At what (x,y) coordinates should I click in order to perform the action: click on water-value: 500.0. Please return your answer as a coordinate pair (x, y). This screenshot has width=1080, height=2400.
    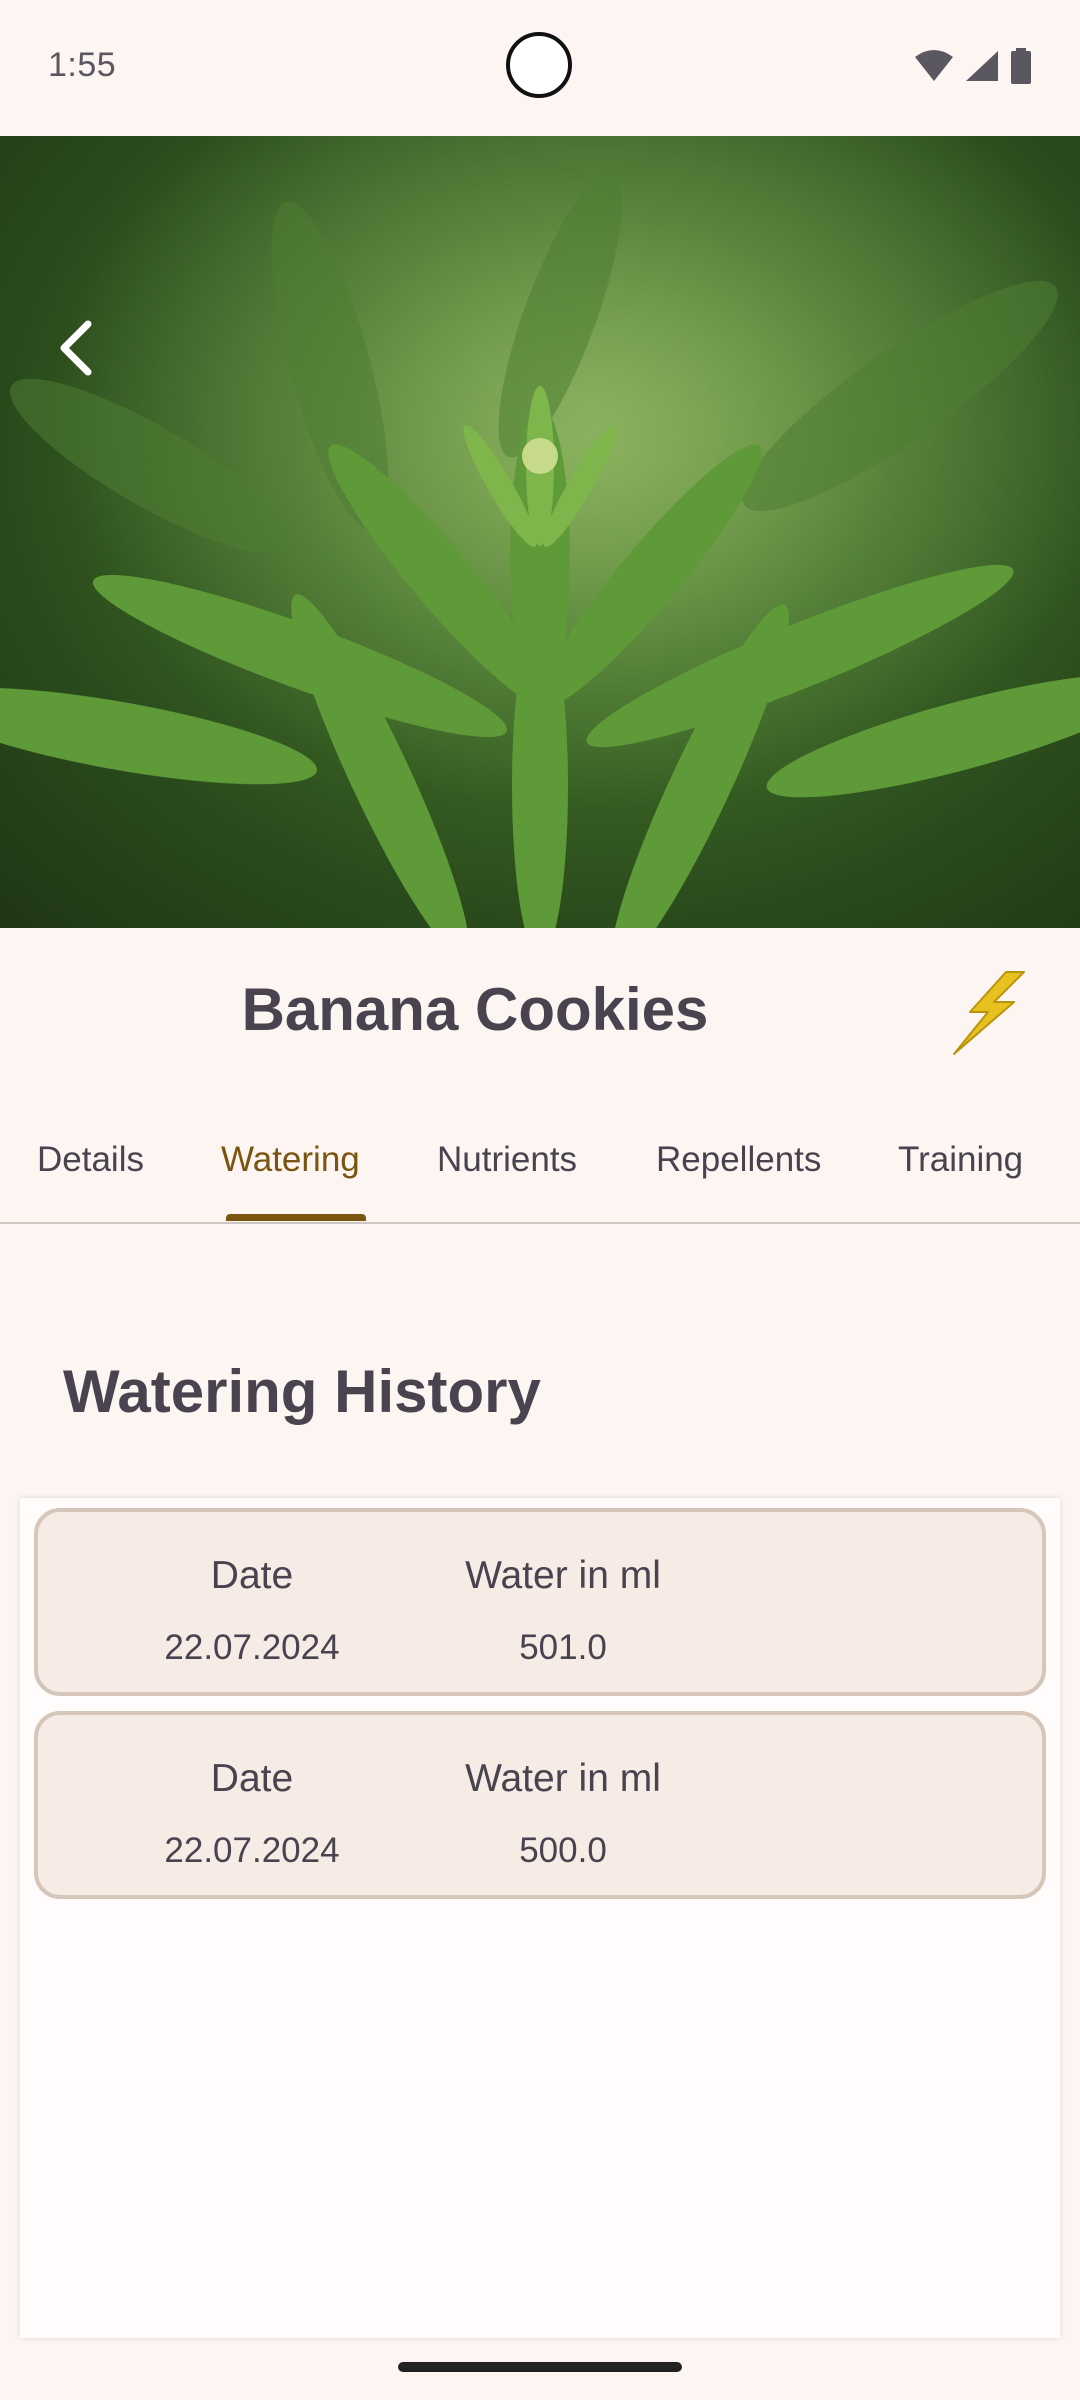
    Looking at the image, I should click on (563, 1850).